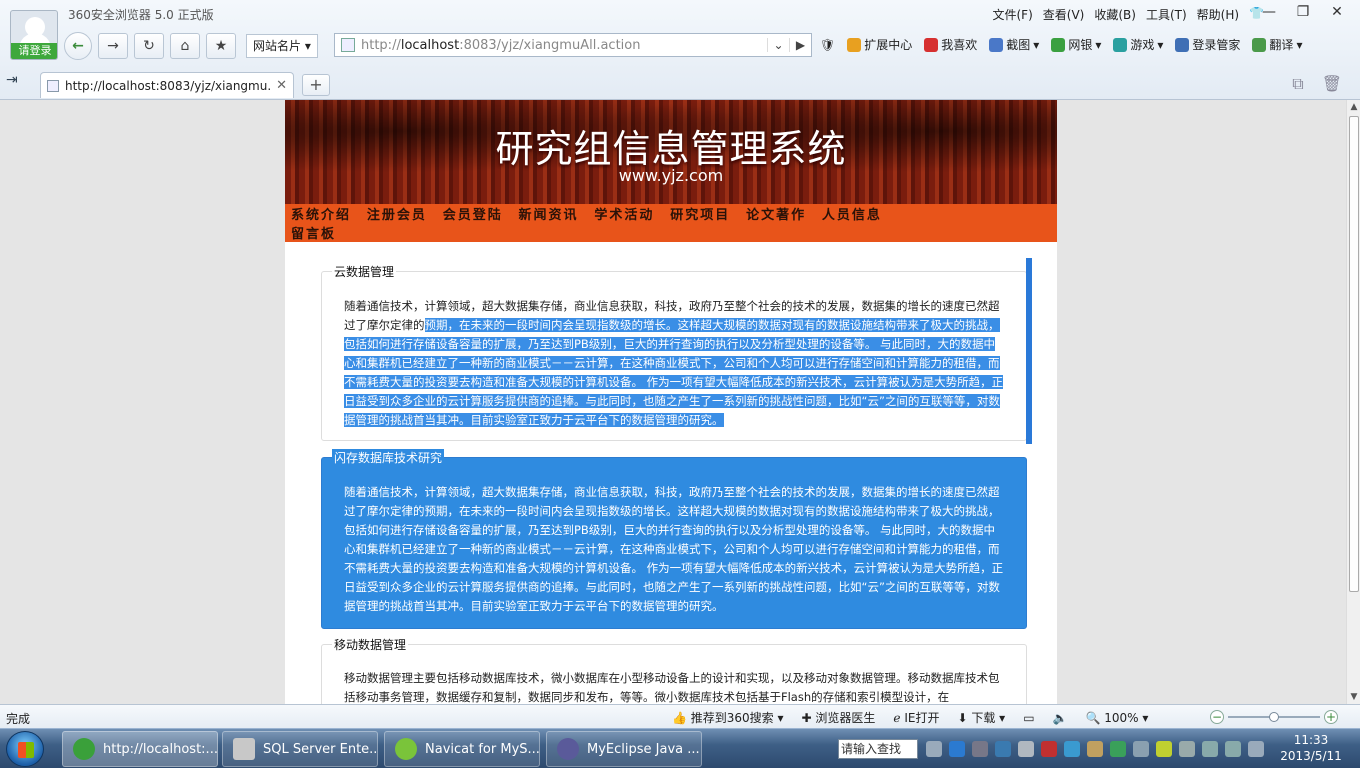  I want to click on plus-icon, so click(1164, 749).